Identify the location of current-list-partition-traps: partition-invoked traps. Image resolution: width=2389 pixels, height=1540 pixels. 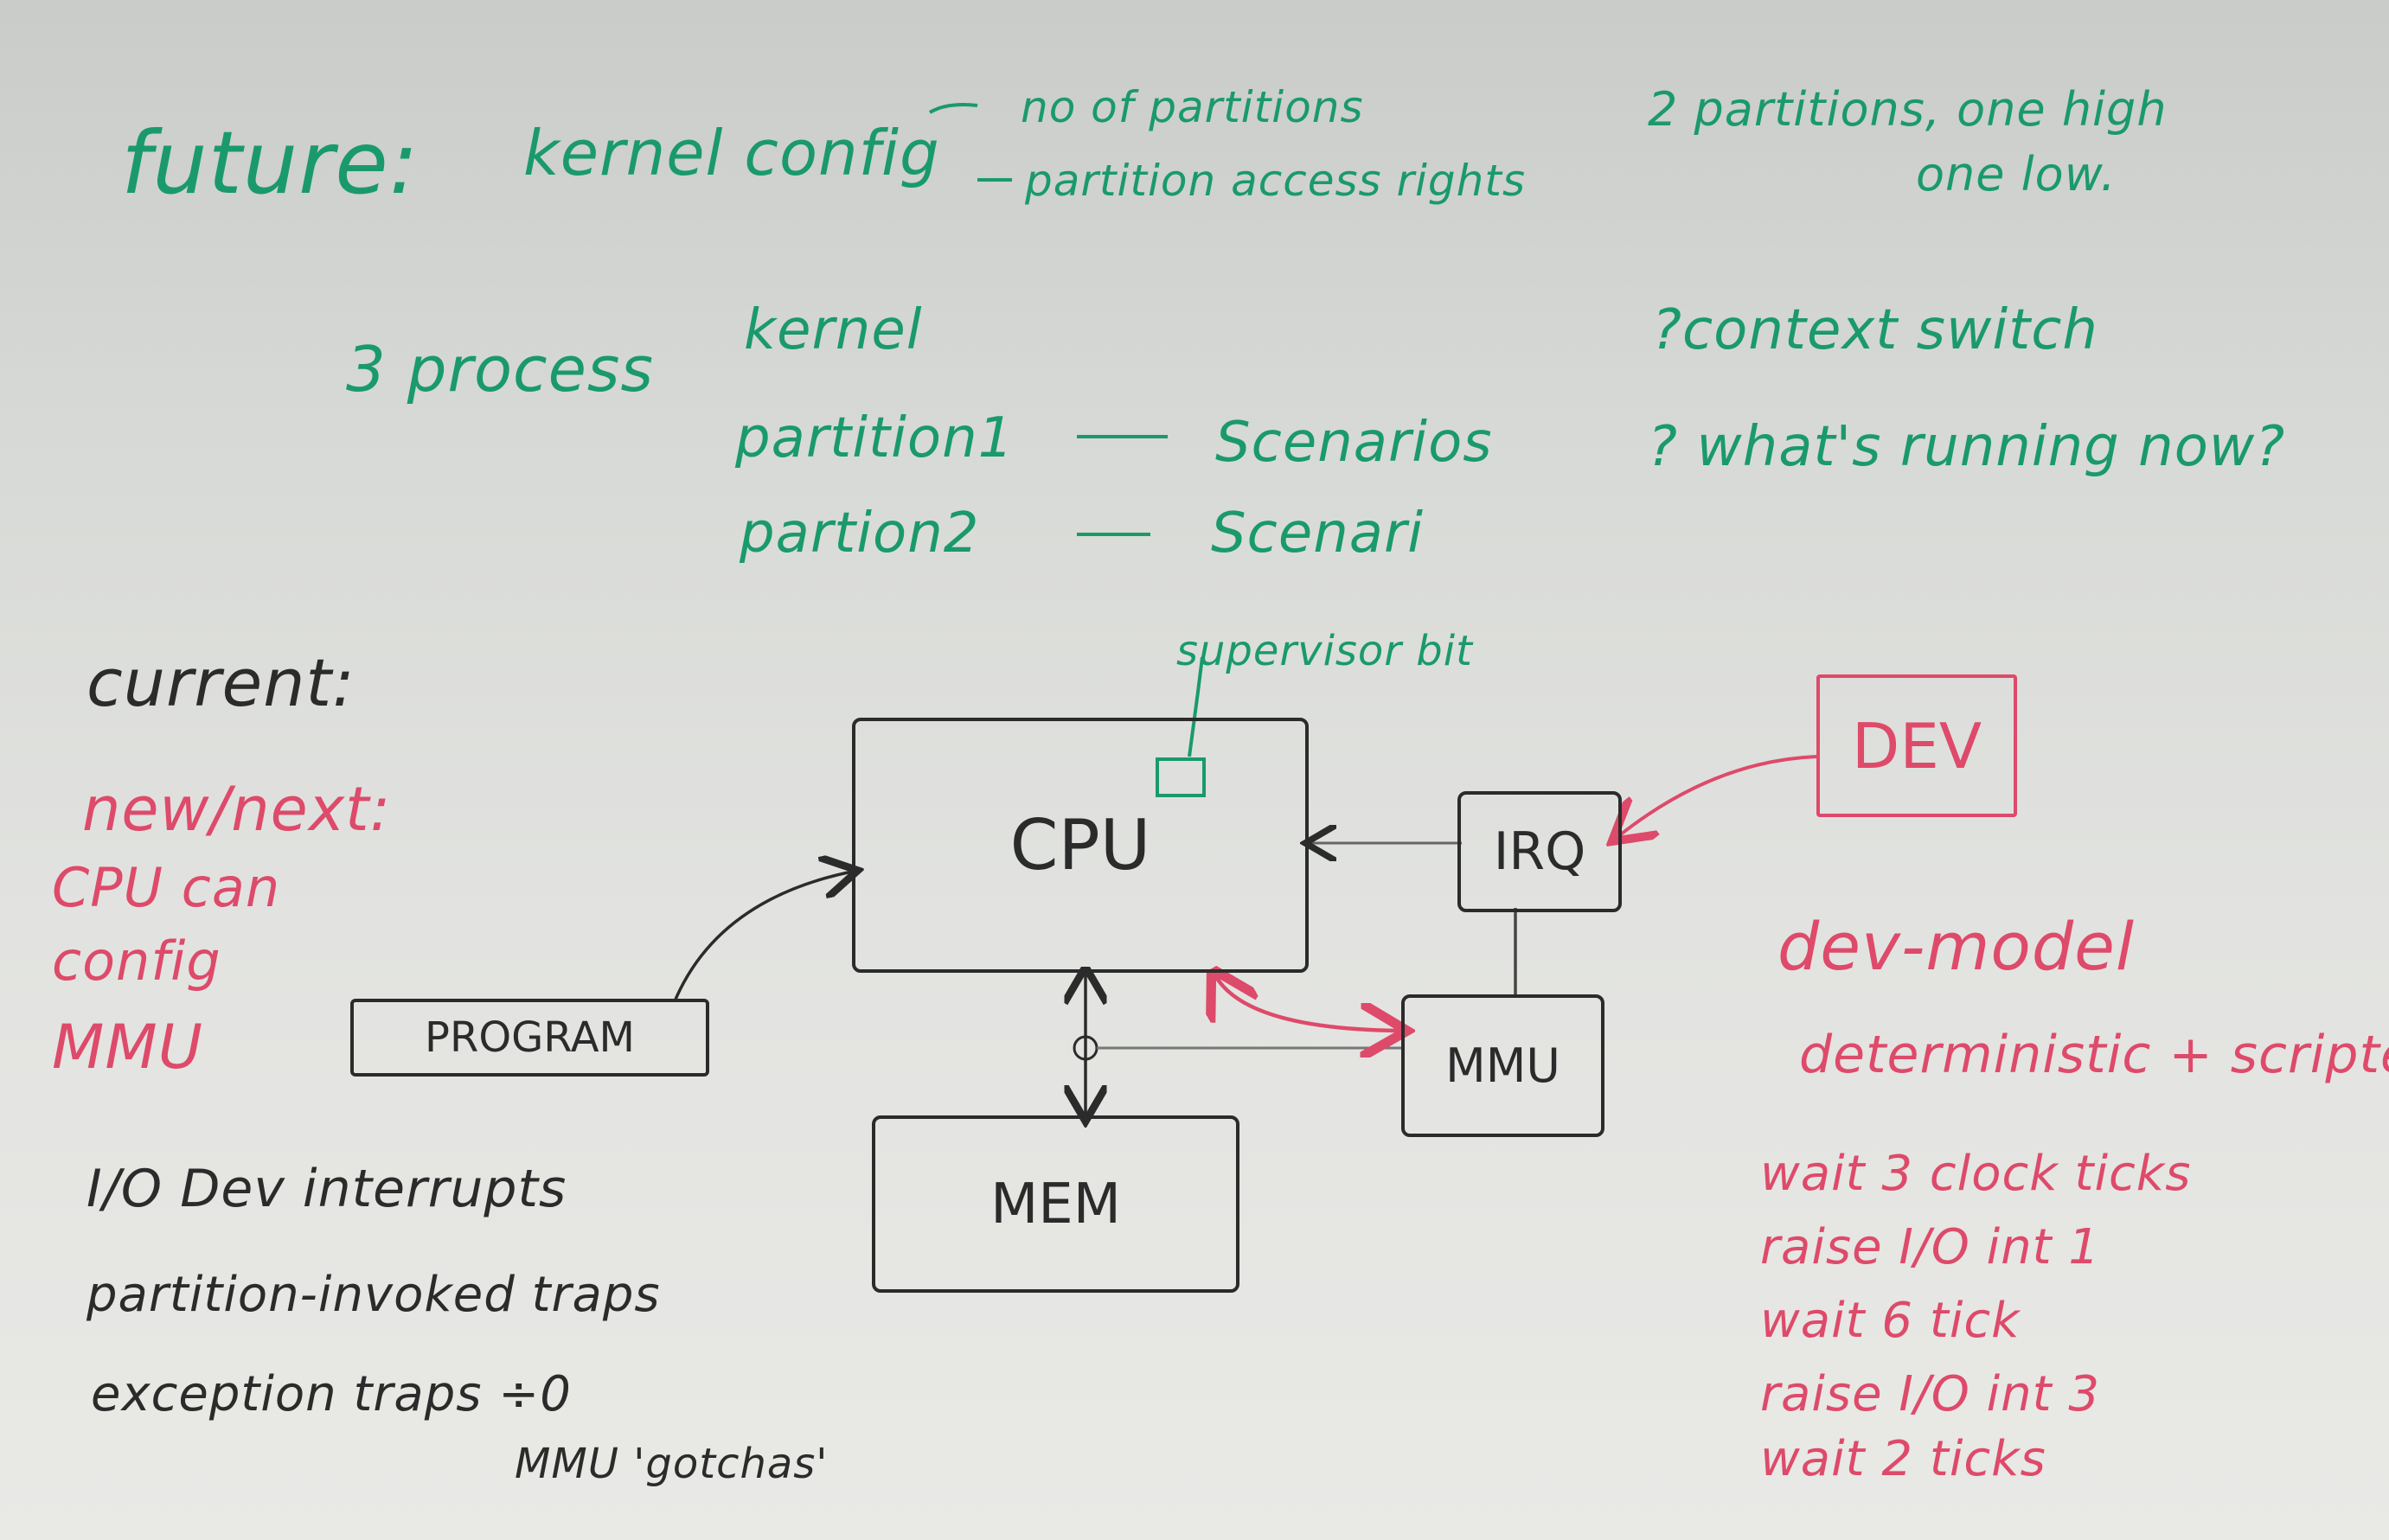
(374, 1295).